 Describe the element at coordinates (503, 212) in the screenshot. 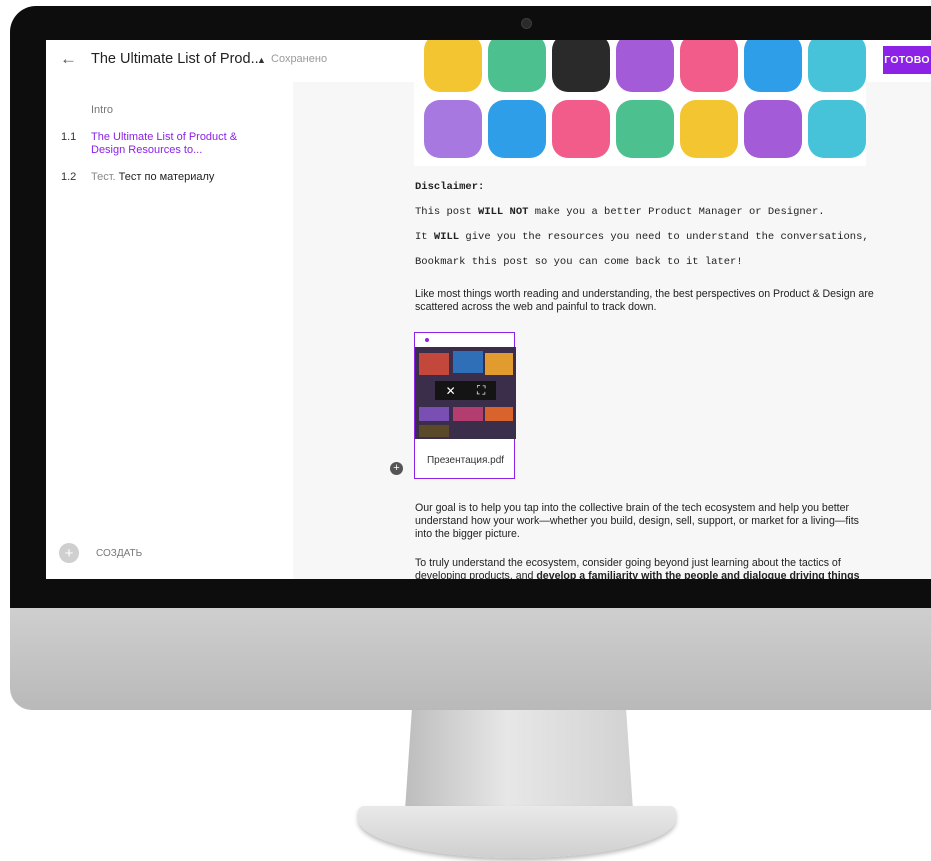

I see `bold-span: WILL NOT` at that location.